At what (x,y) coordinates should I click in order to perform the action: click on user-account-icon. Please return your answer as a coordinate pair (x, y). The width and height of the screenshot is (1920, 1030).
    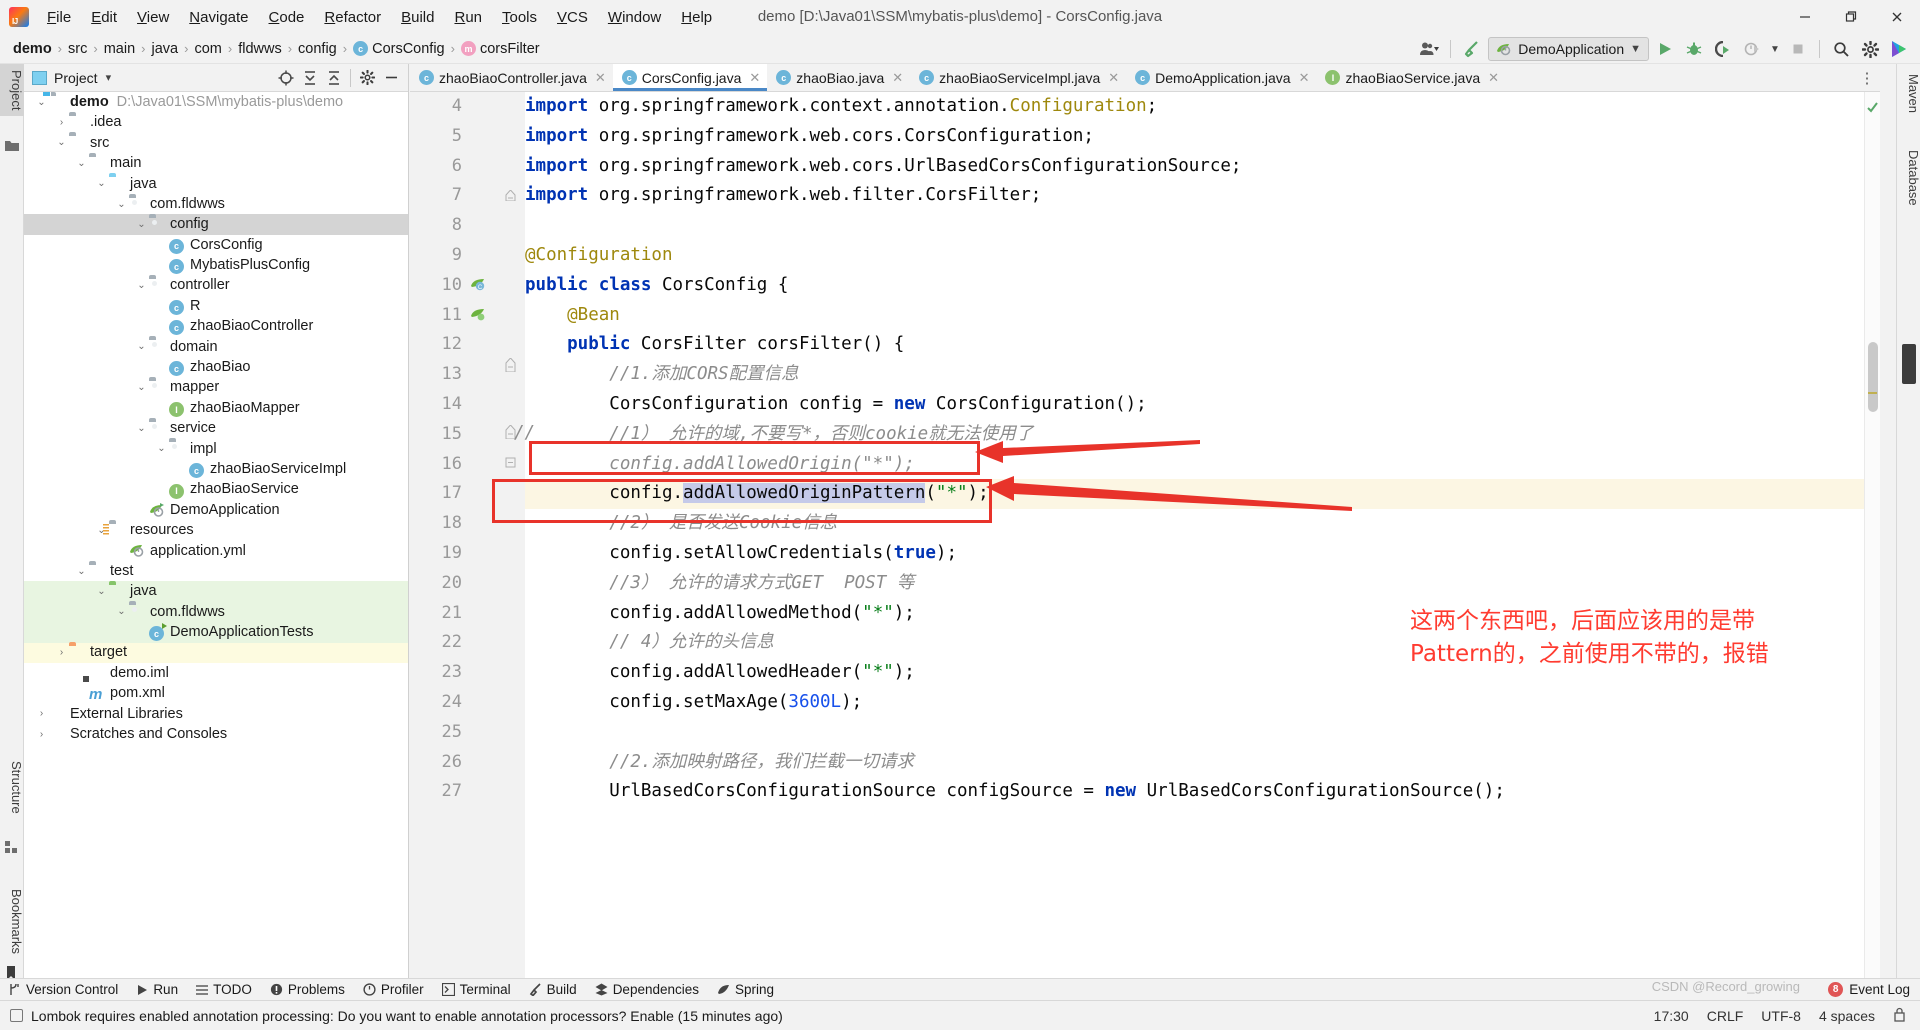
    Looking at the image, I should click on (1429, 49).